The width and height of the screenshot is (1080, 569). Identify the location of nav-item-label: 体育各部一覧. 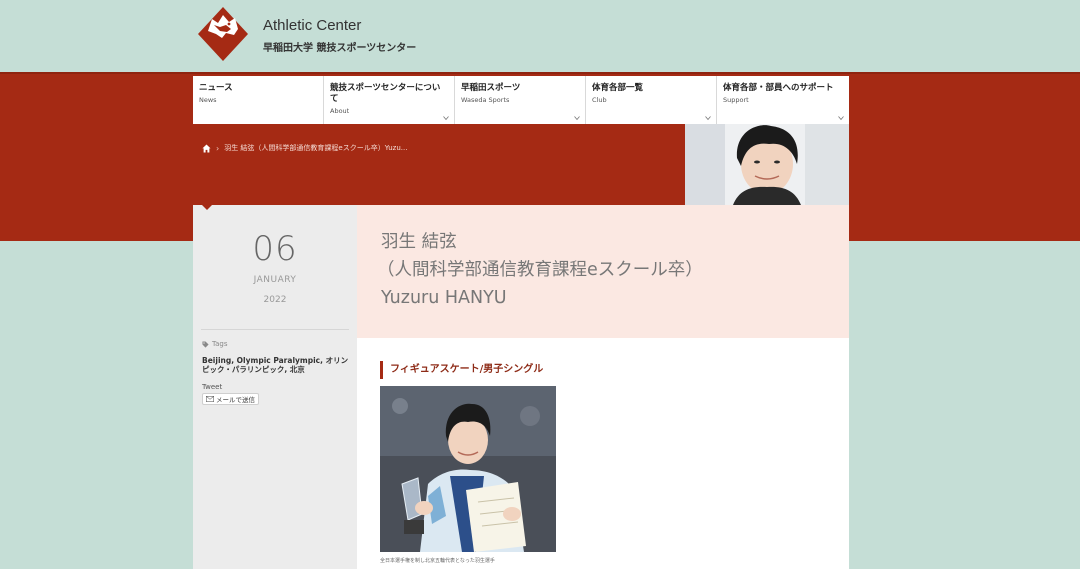
(618, 88).